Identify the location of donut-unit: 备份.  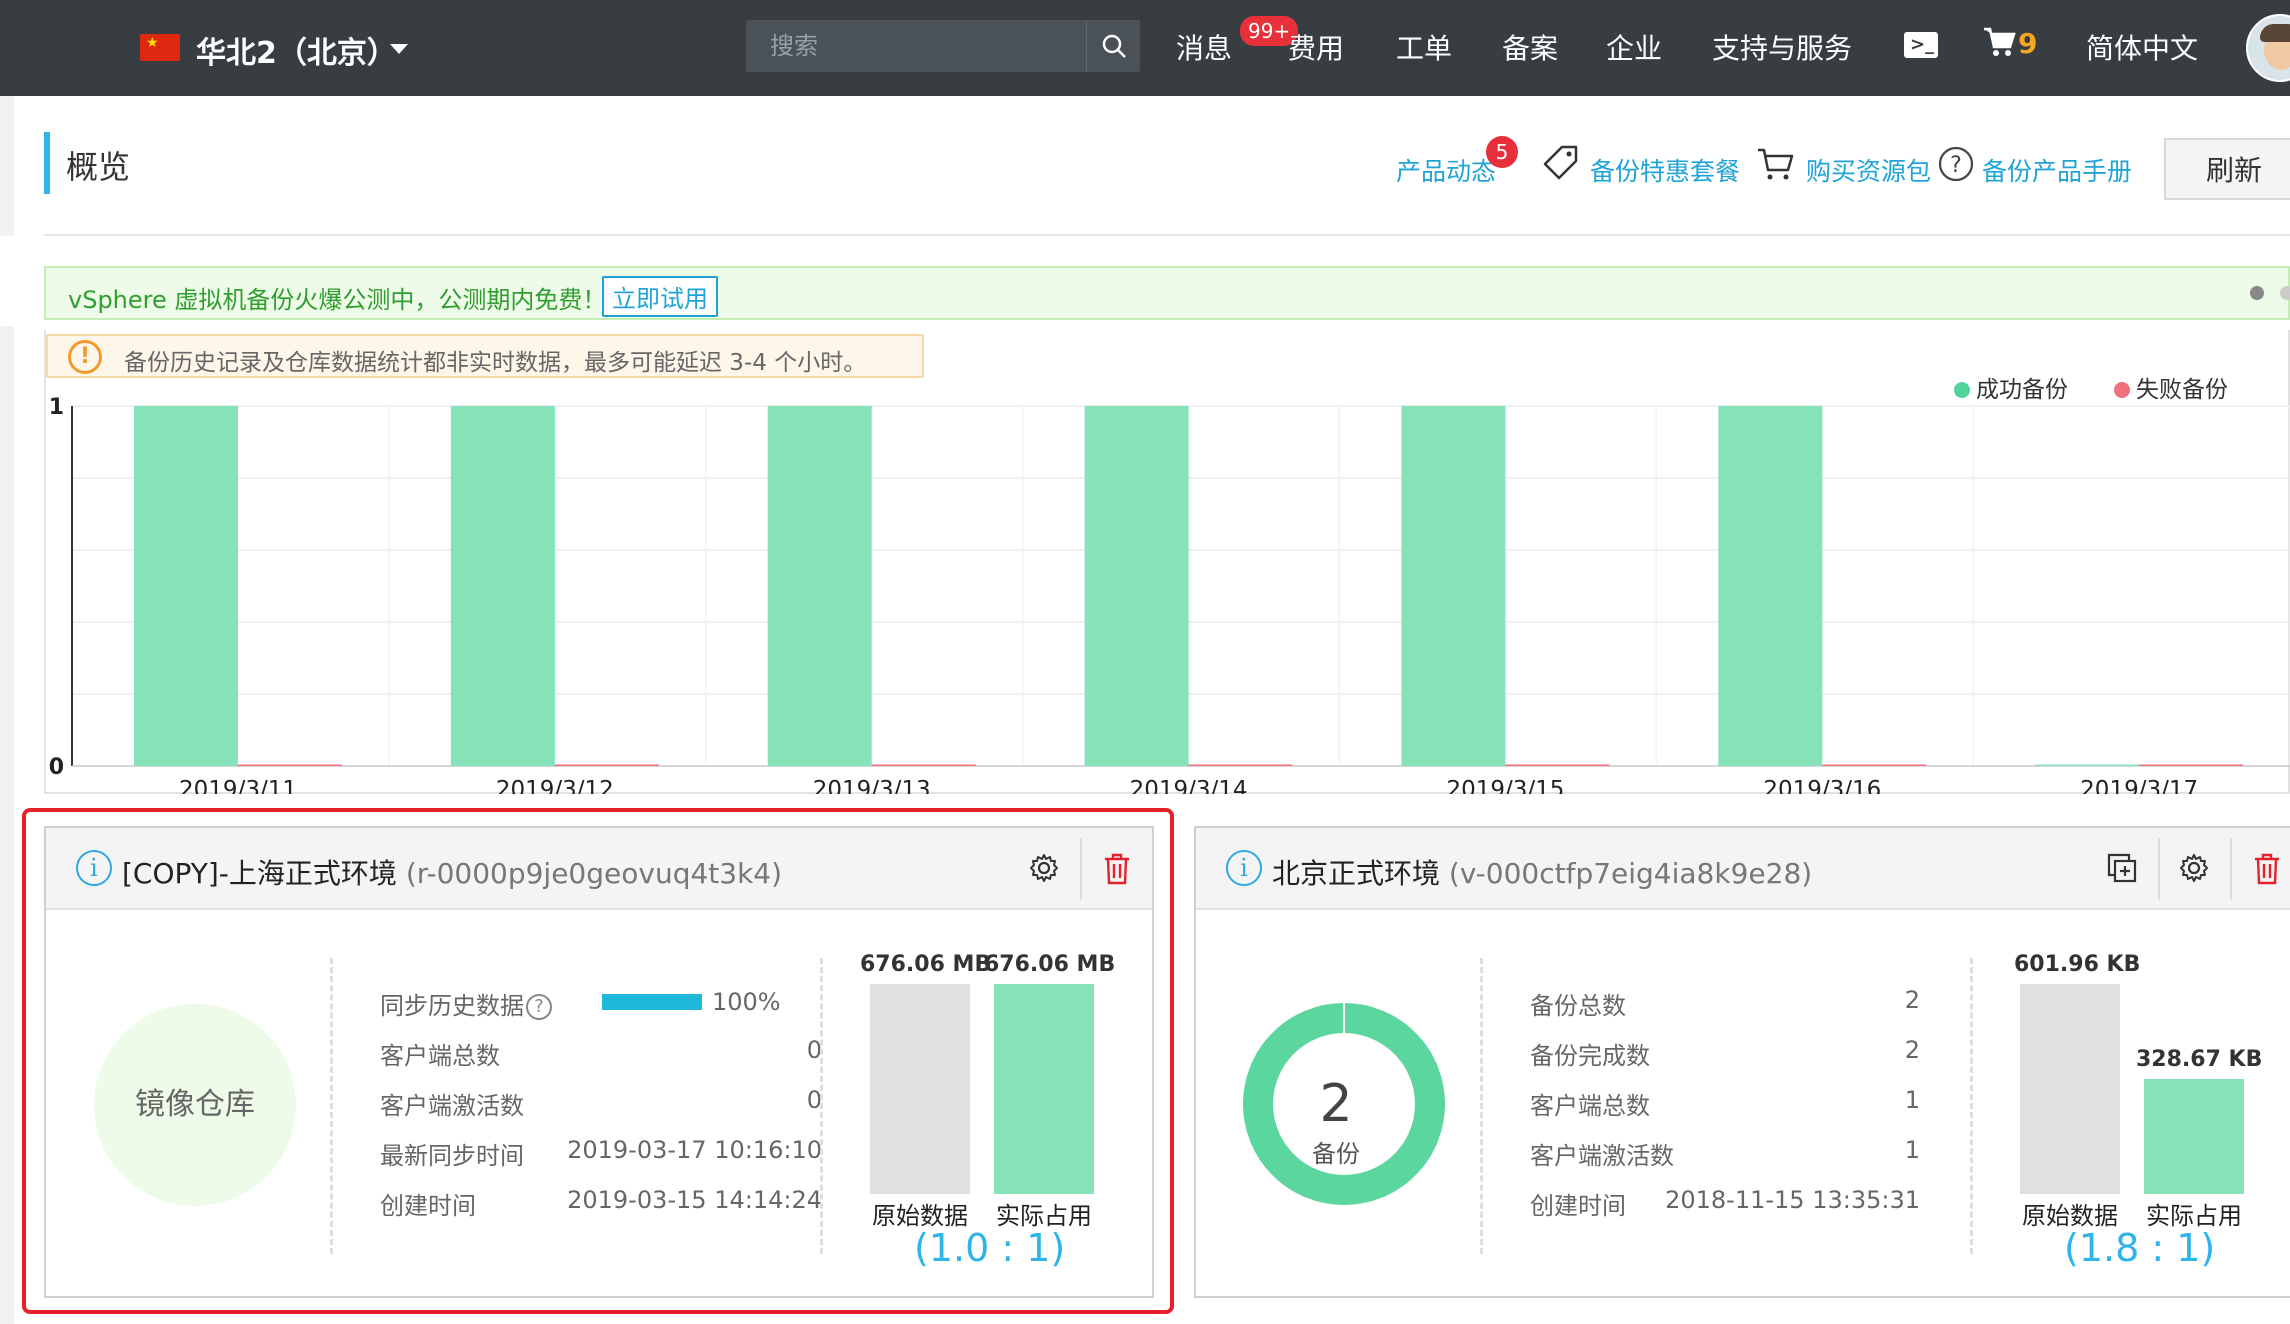
(1336, 1154).